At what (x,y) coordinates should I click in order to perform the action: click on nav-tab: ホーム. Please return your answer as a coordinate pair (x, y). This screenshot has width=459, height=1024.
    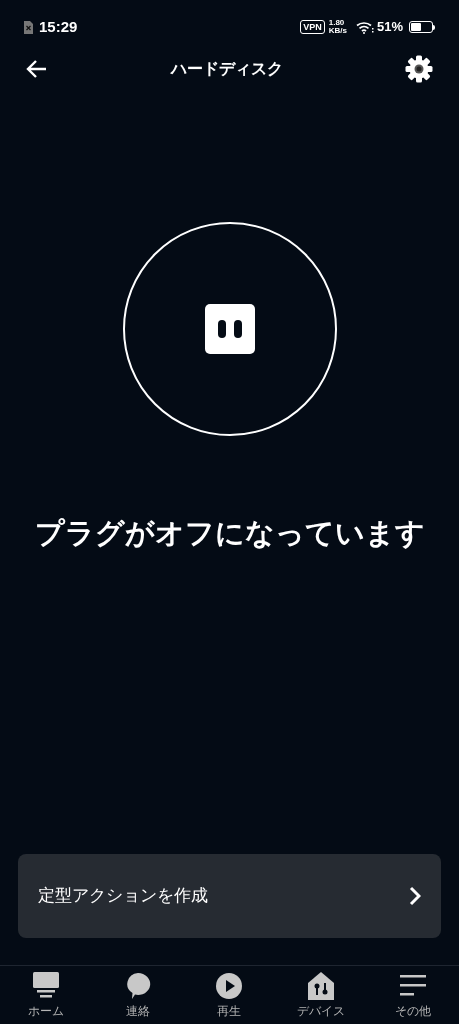
    Looking at the image, I should click on (46, 995).